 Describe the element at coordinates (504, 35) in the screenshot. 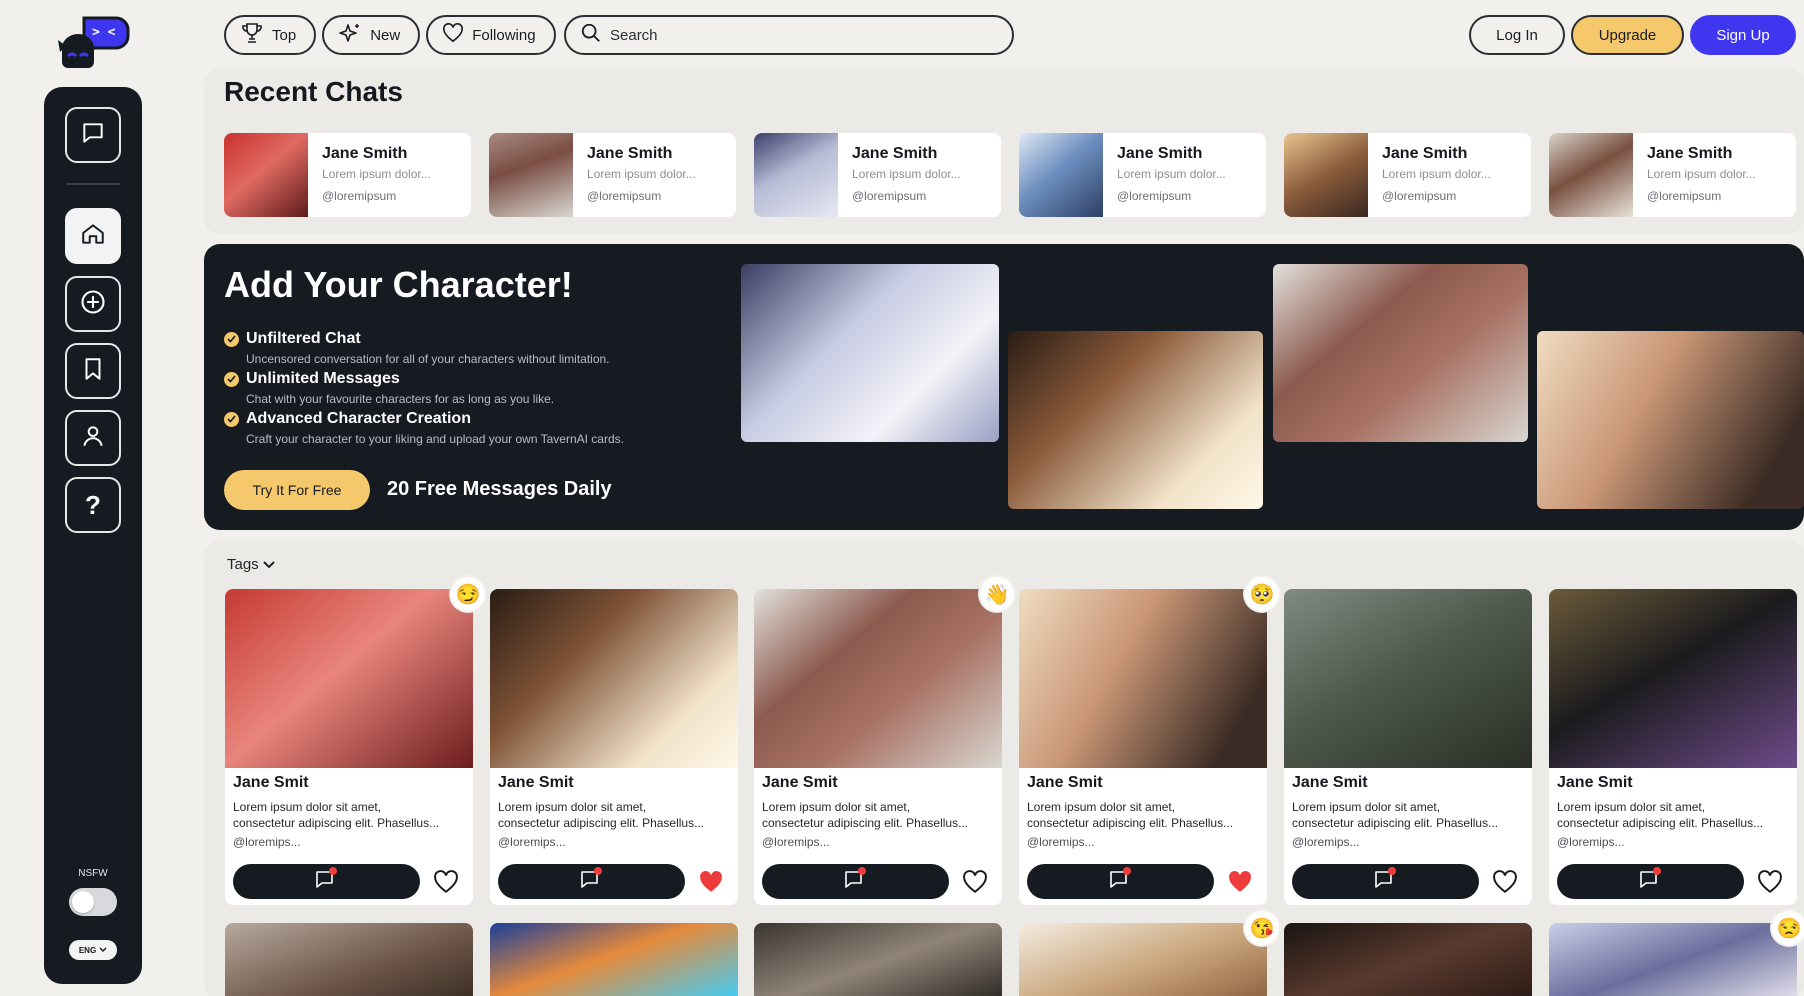

I see `filter-following-label: Following` at that location.